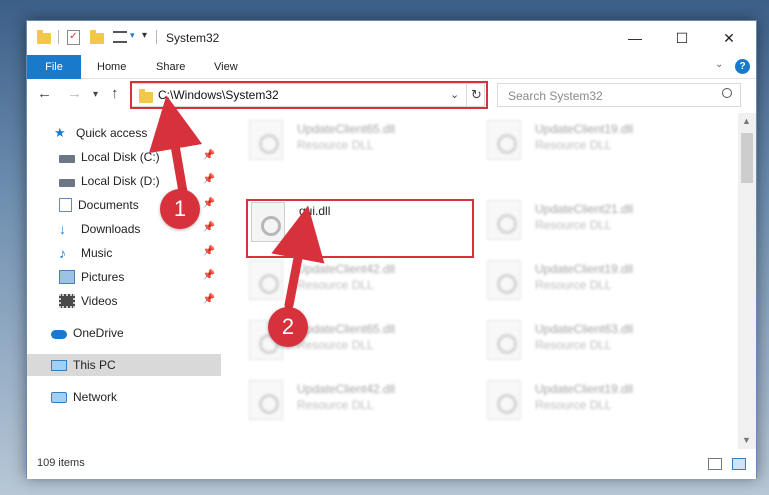  I want to click on tab-home: Home, so click(111, 67).